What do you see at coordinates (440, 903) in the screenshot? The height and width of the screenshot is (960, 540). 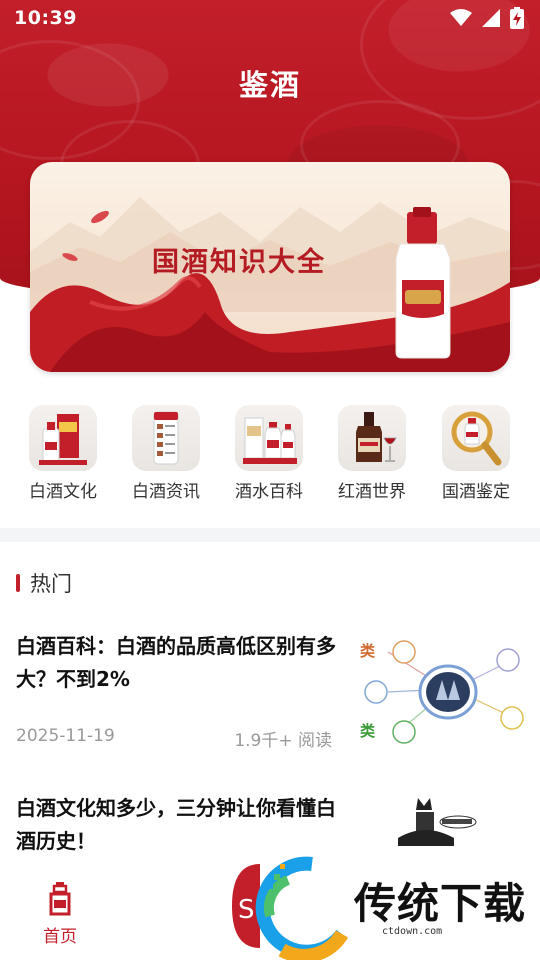 I see `watermark-text: 传统下载` at bounding box center [440, 903].